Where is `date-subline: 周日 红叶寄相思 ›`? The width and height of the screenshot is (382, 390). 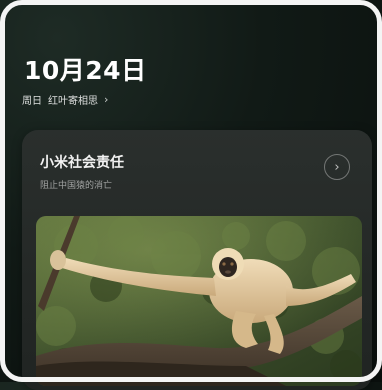
date-subline: 周日 红叶寄相思 › is located at coordinates (65, 99).